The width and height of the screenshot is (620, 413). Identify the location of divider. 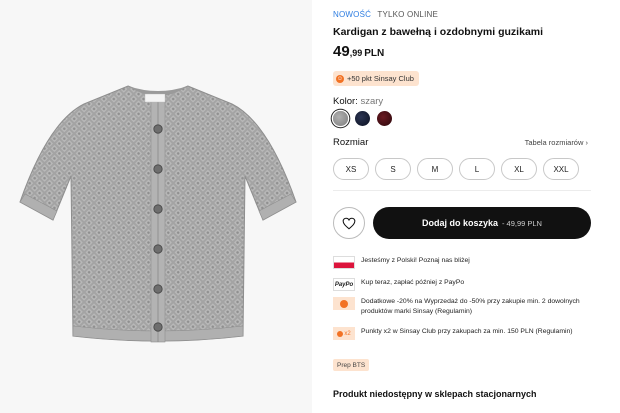
(462, 190).